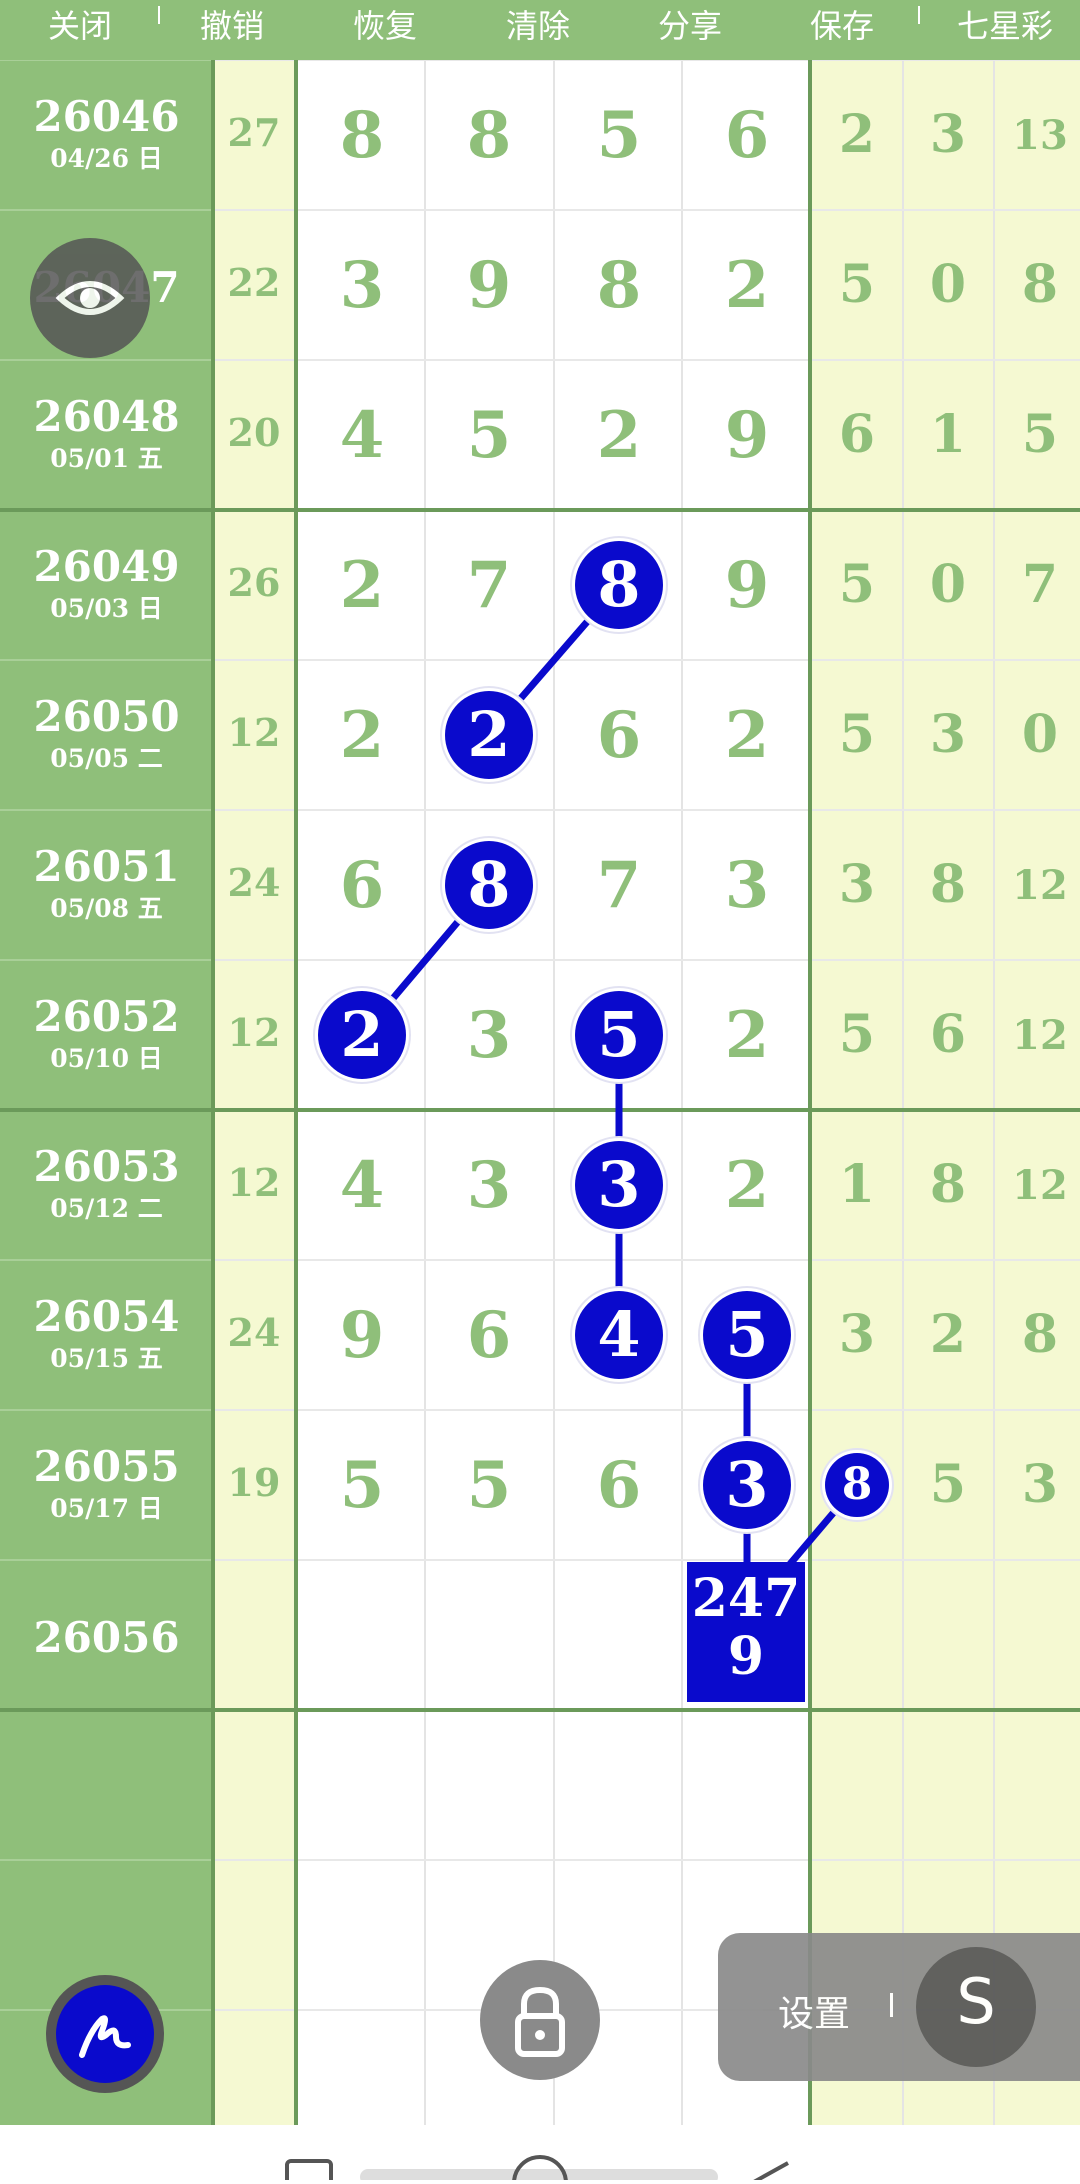  Describe the element at coordinates (385, 30) in the screenshot. I see `redo-button: 恢复` at that location.